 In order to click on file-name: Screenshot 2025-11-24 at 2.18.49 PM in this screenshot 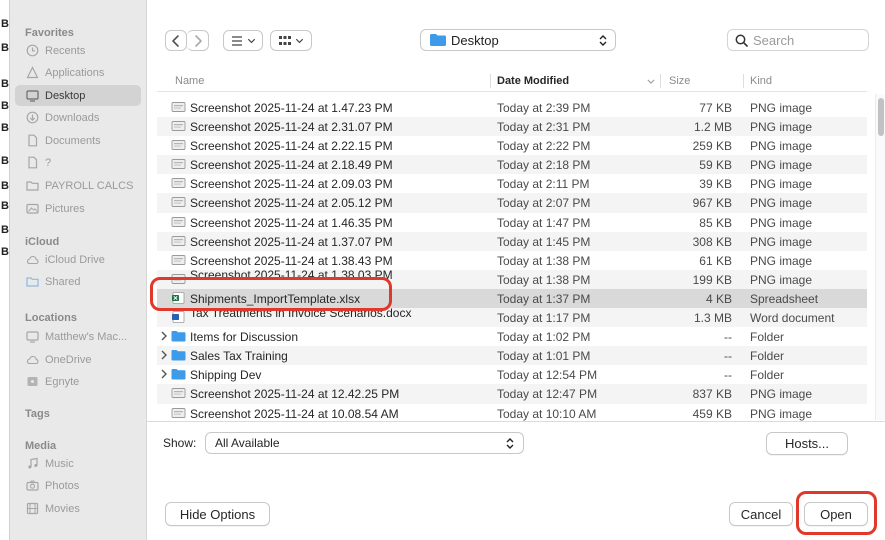, I will do `click(291, 165)`.